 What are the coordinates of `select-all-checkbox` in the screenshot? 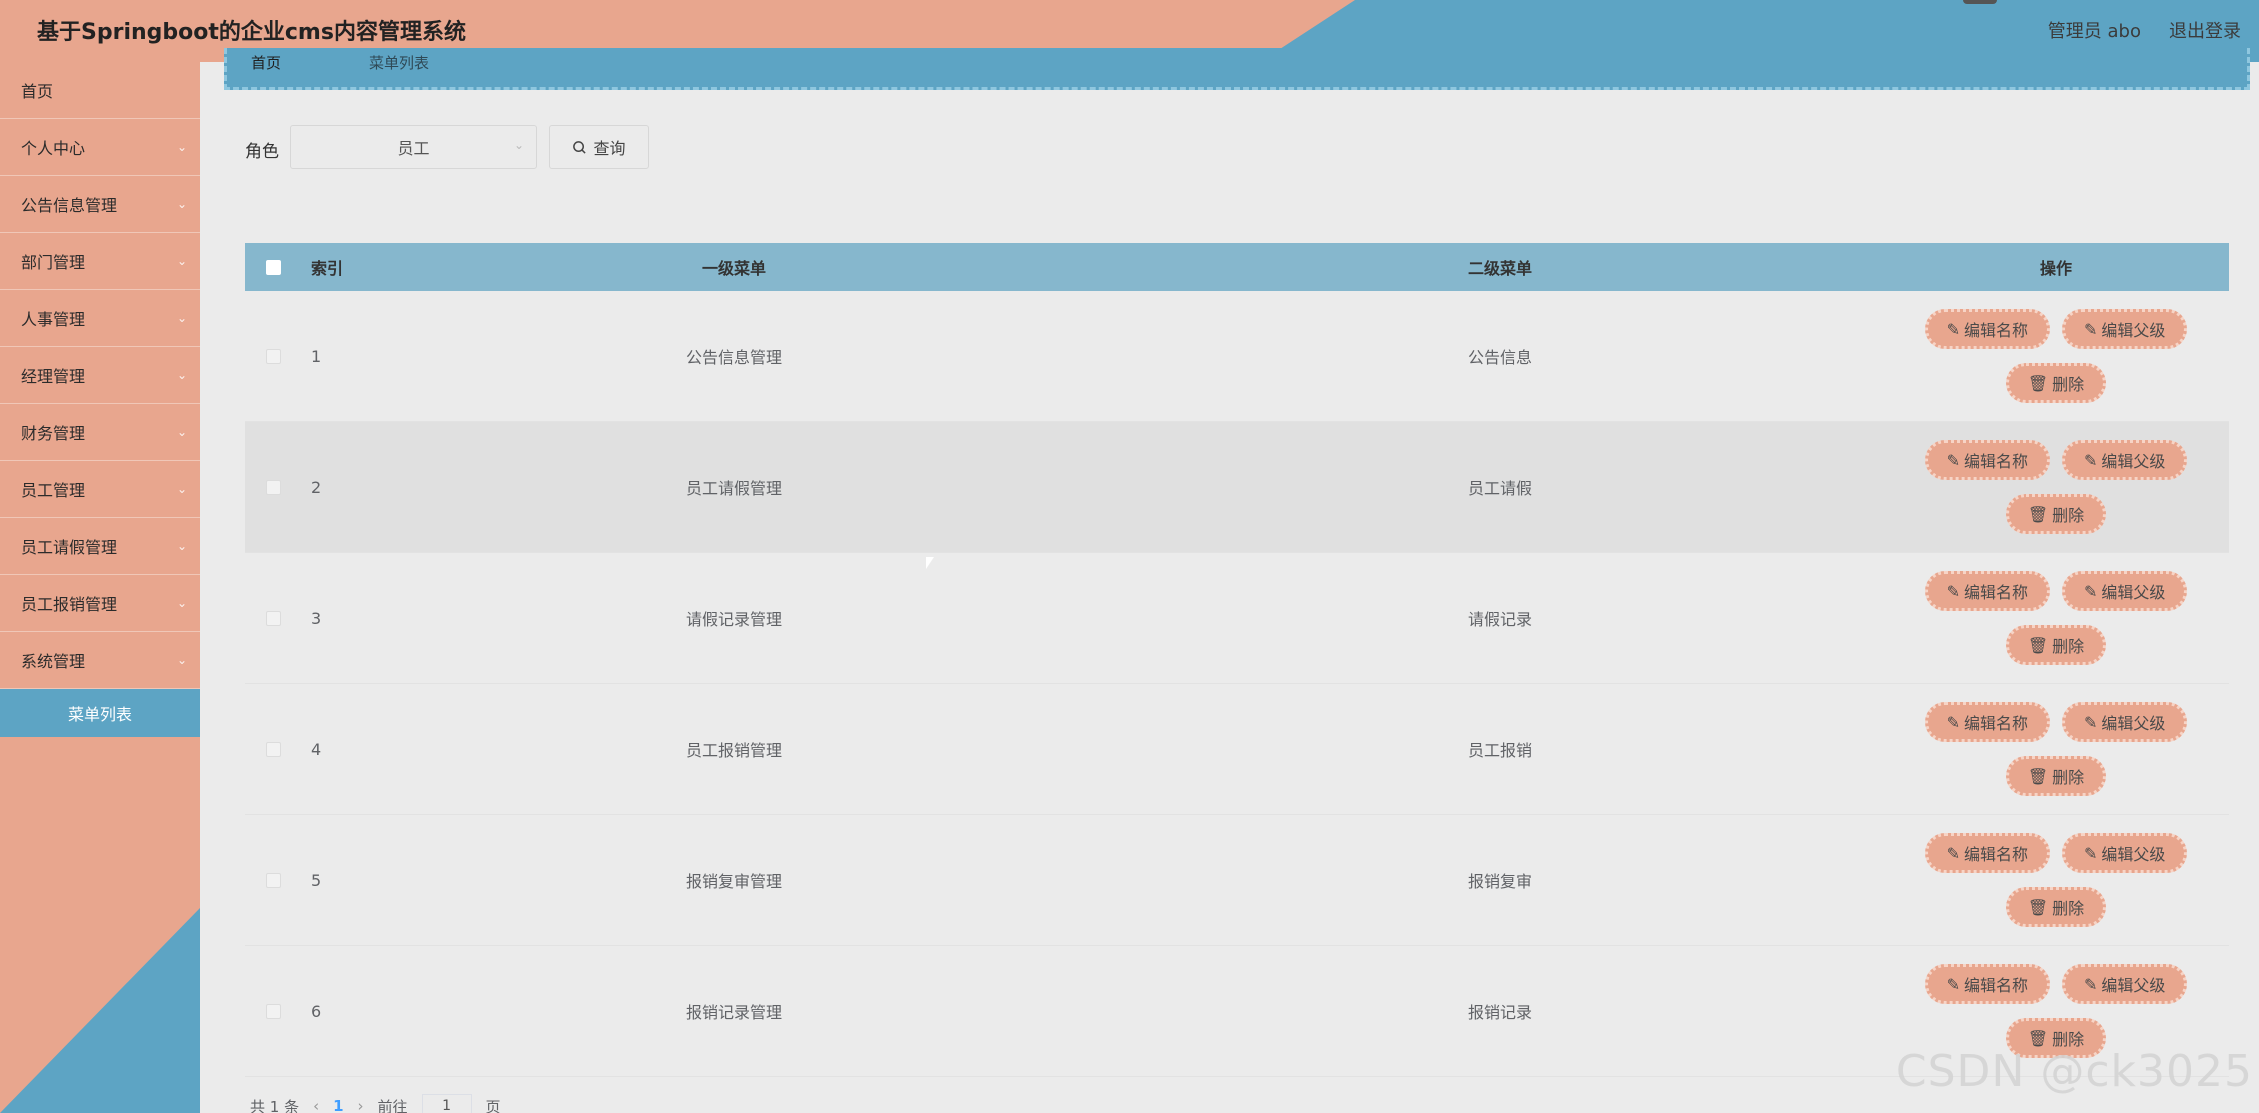 It's located at (273, 267).